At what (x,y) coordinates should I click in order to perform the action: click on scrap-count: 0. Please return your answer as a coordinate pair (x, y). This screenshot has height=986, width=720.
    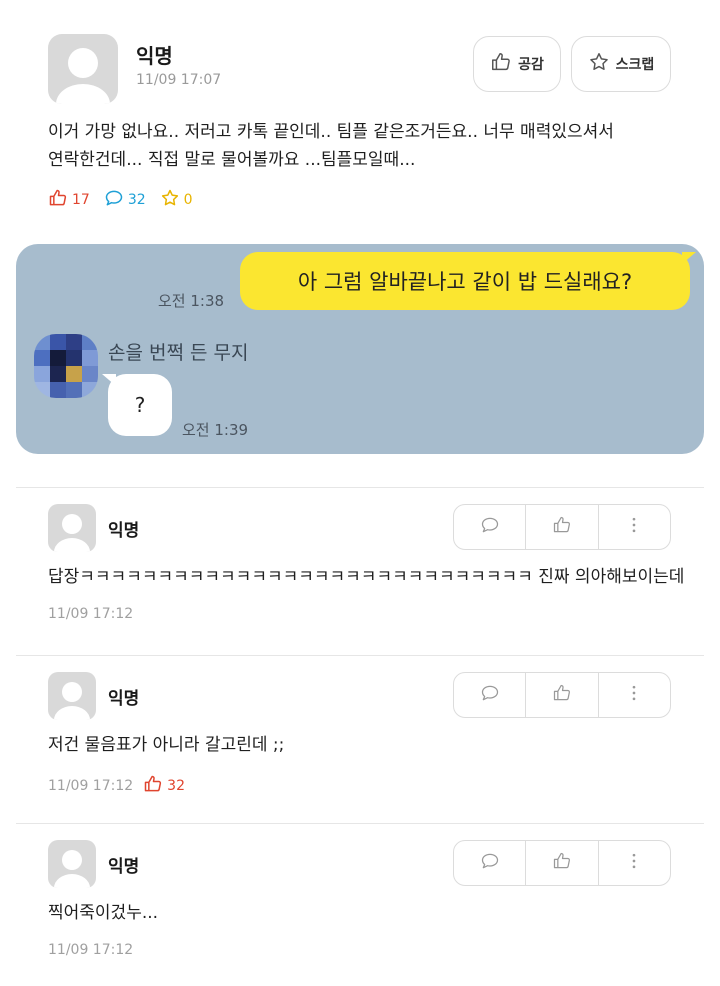
    Looking at the image, I should click on (176, 200).